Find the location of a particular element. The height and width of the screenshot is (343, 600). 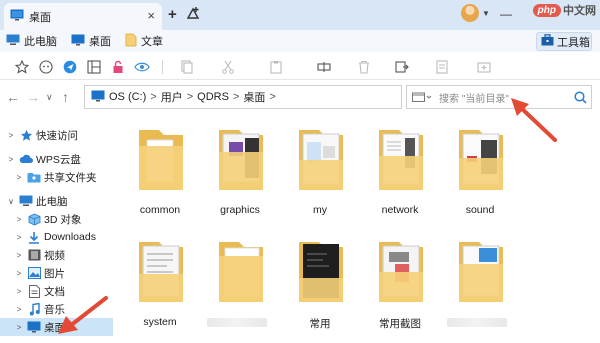

eye-icon is located at coordinates (142, 67).